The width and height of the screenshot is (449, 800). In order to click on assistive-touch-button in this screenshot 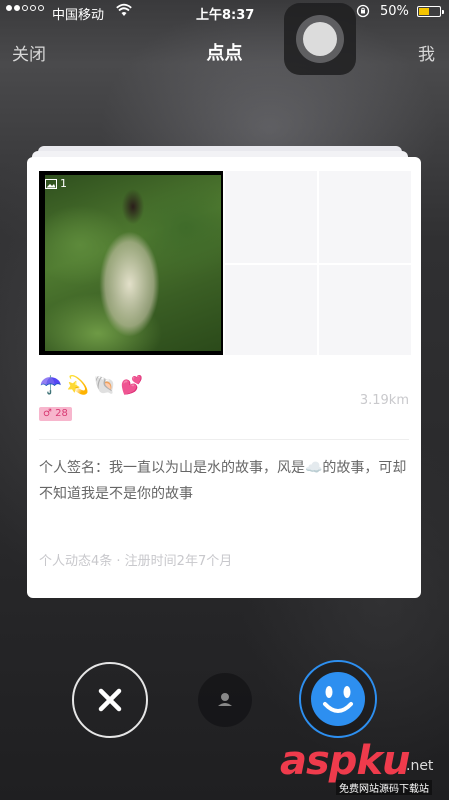, I will do `click(320, 39)`.